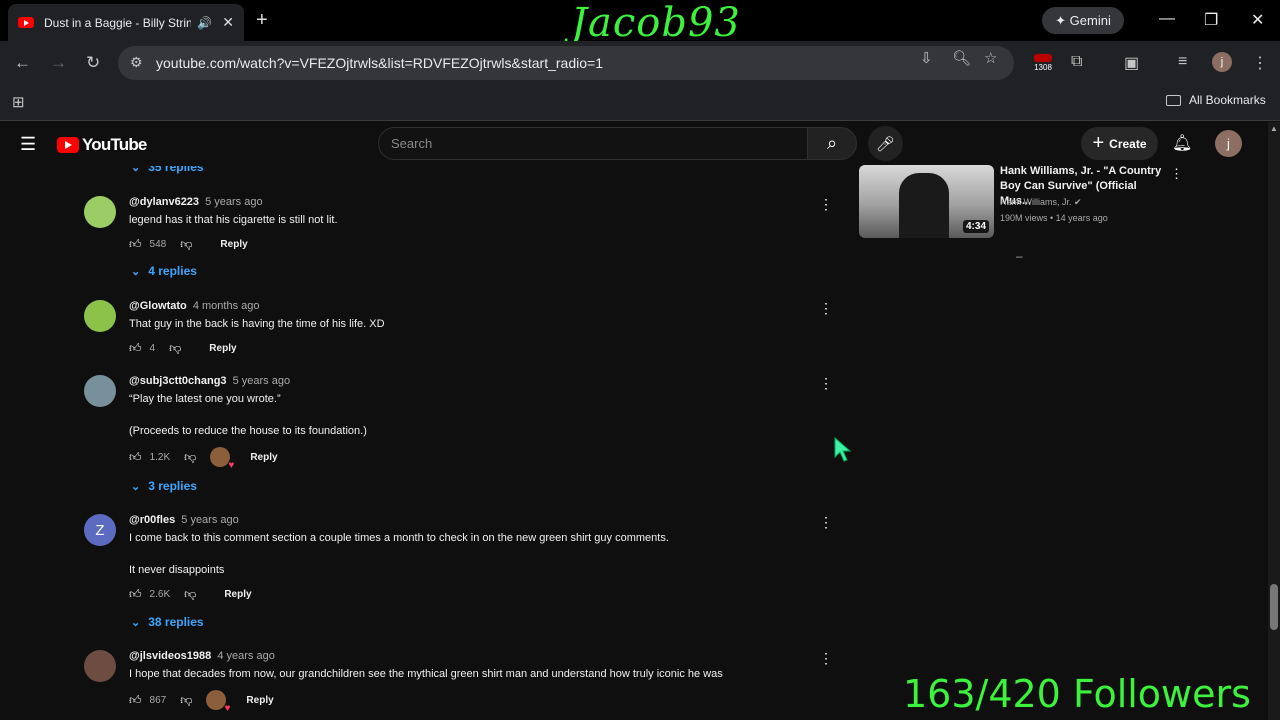  I want to click on new-tab-button: +, so click(262, 20).